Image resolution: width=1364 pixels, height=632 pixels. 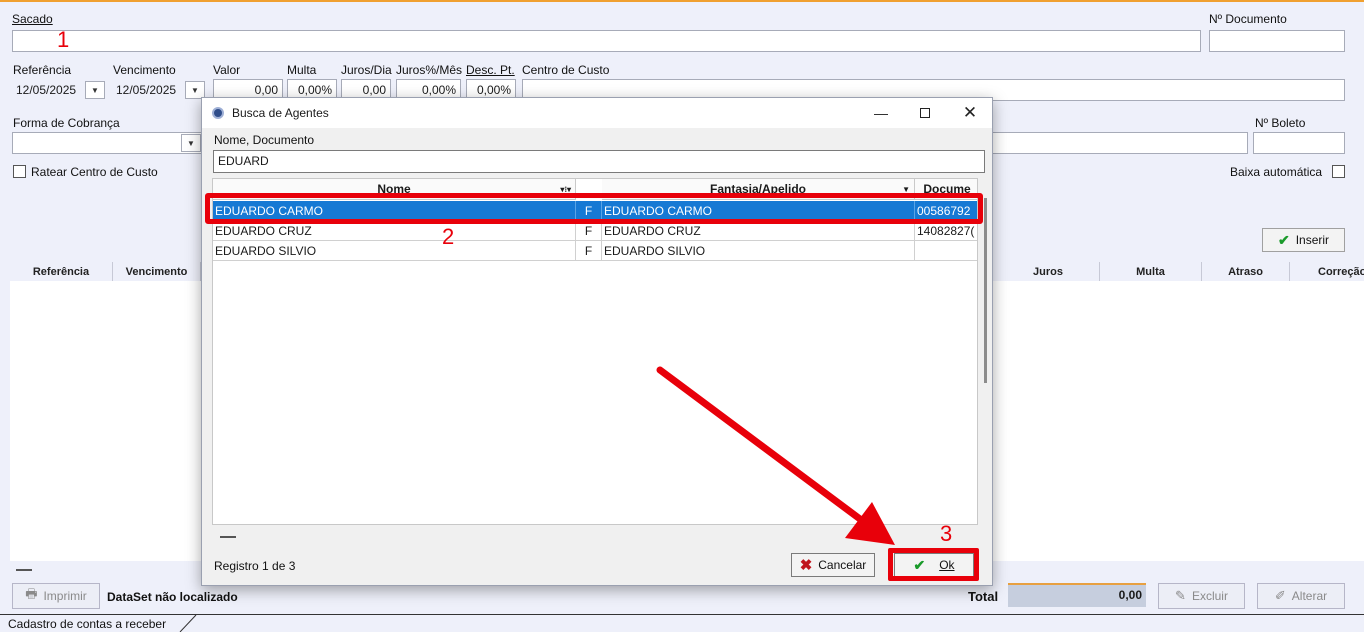 I want to click on cancelar-label: Cancelar, so click(x=842, y=565).